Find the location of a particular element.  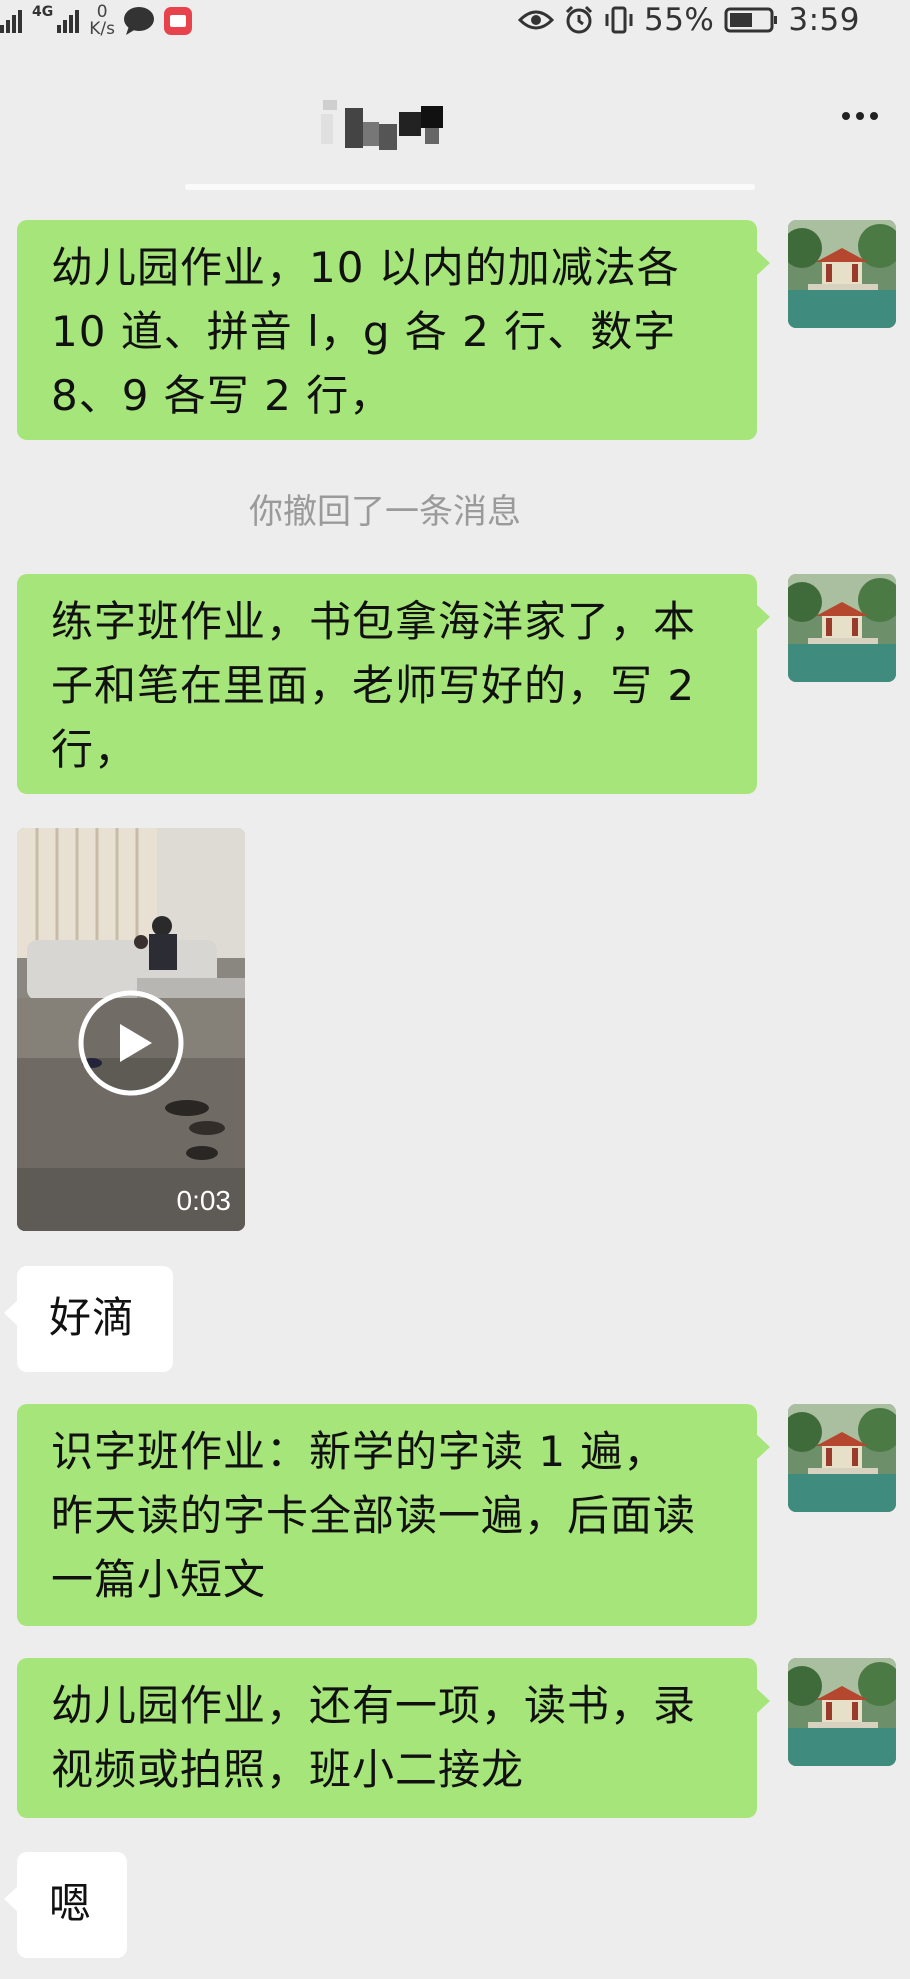

message-bubble-self: 练字班作业，书包拿海洋家了，本 子和笔在里面，老师写好的，写 2 行， is located at coordinates (393, 684).